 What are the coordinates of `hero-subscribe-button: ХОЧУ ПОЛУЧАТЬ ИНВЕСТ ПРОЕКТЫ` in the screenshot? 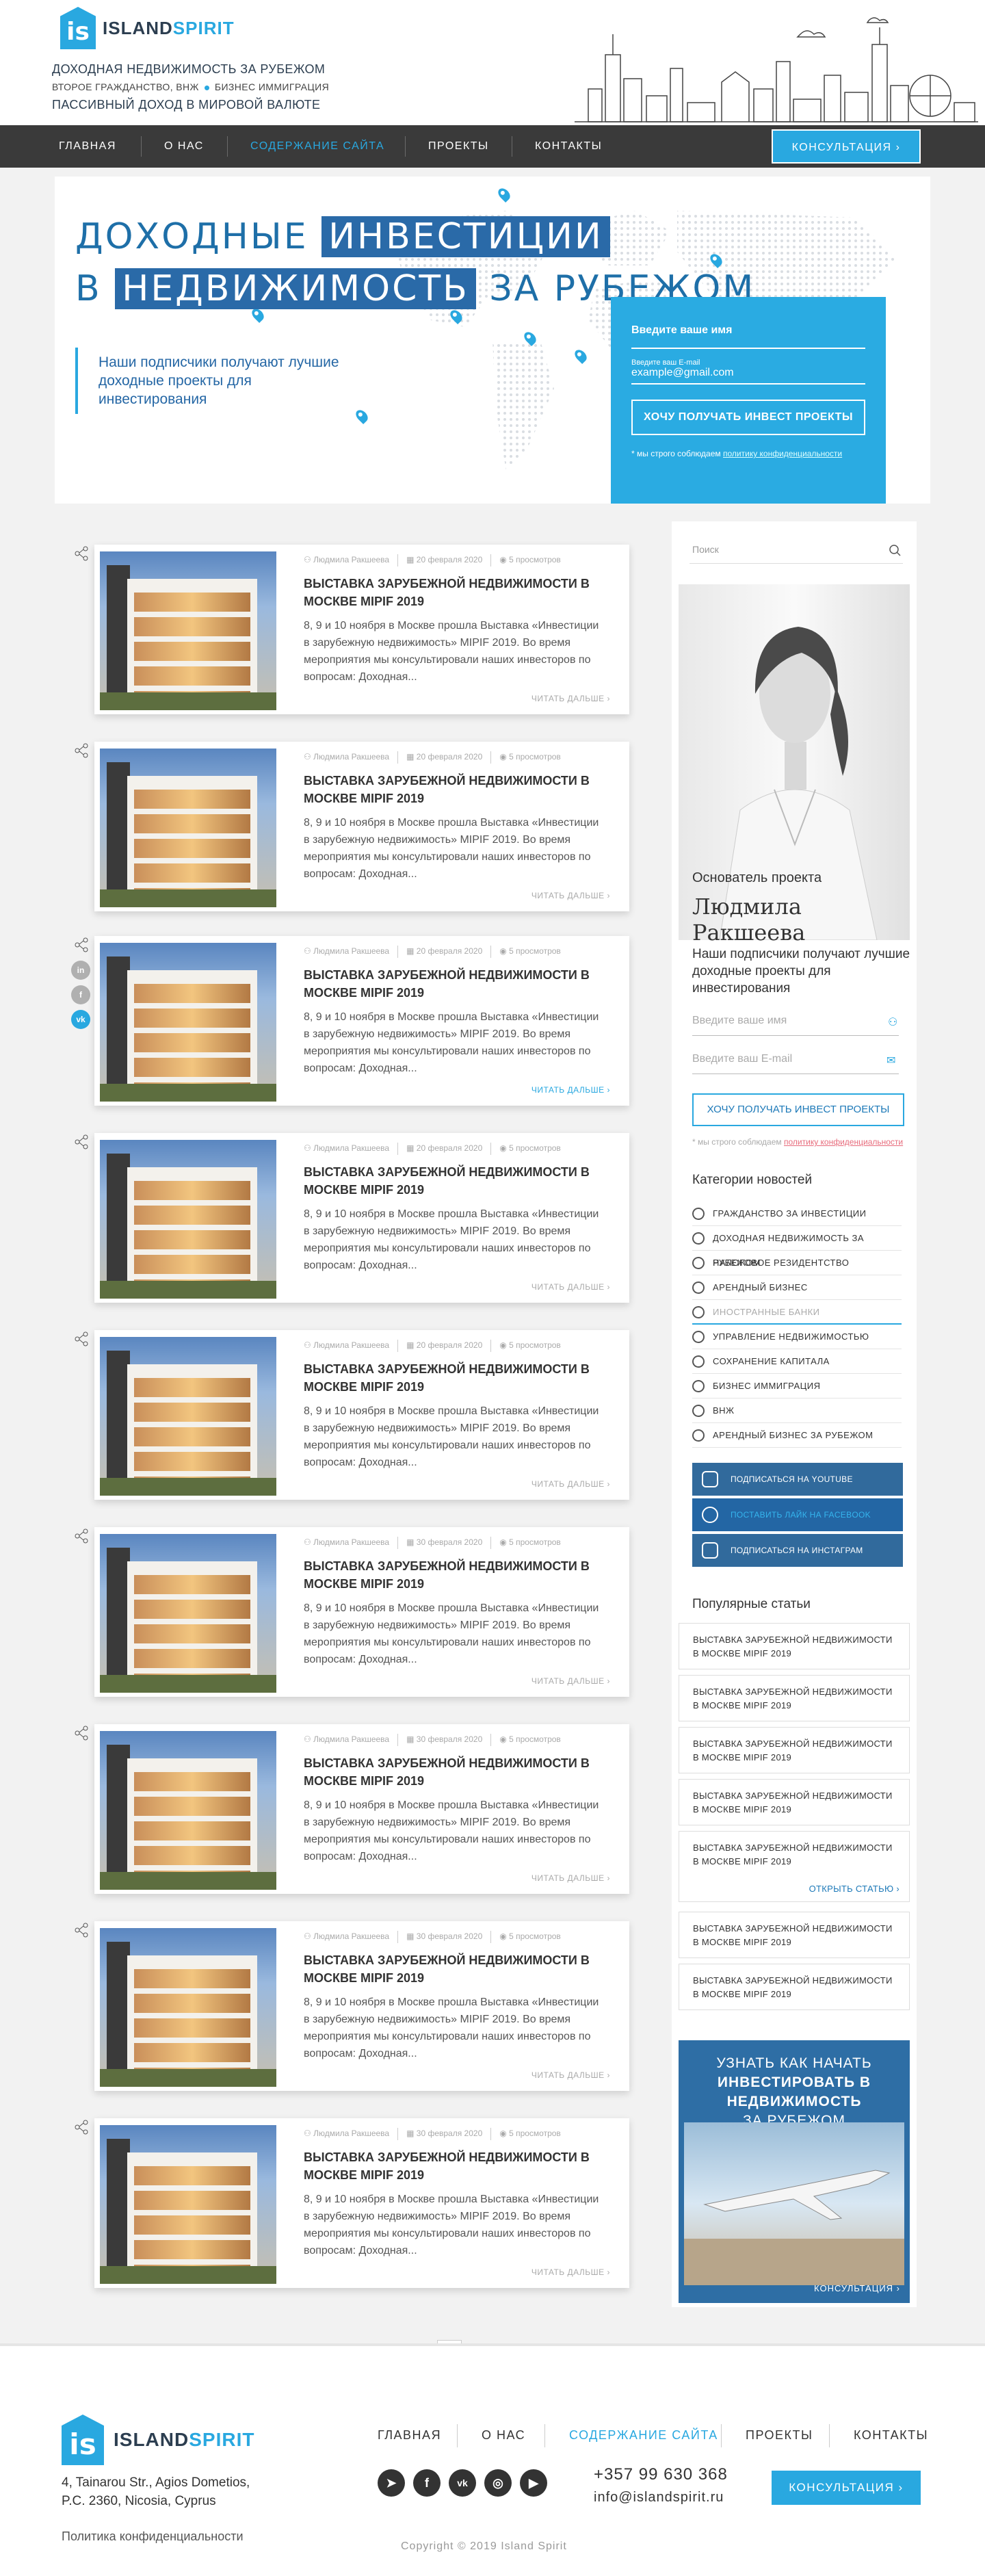 It's located at (748, 417).